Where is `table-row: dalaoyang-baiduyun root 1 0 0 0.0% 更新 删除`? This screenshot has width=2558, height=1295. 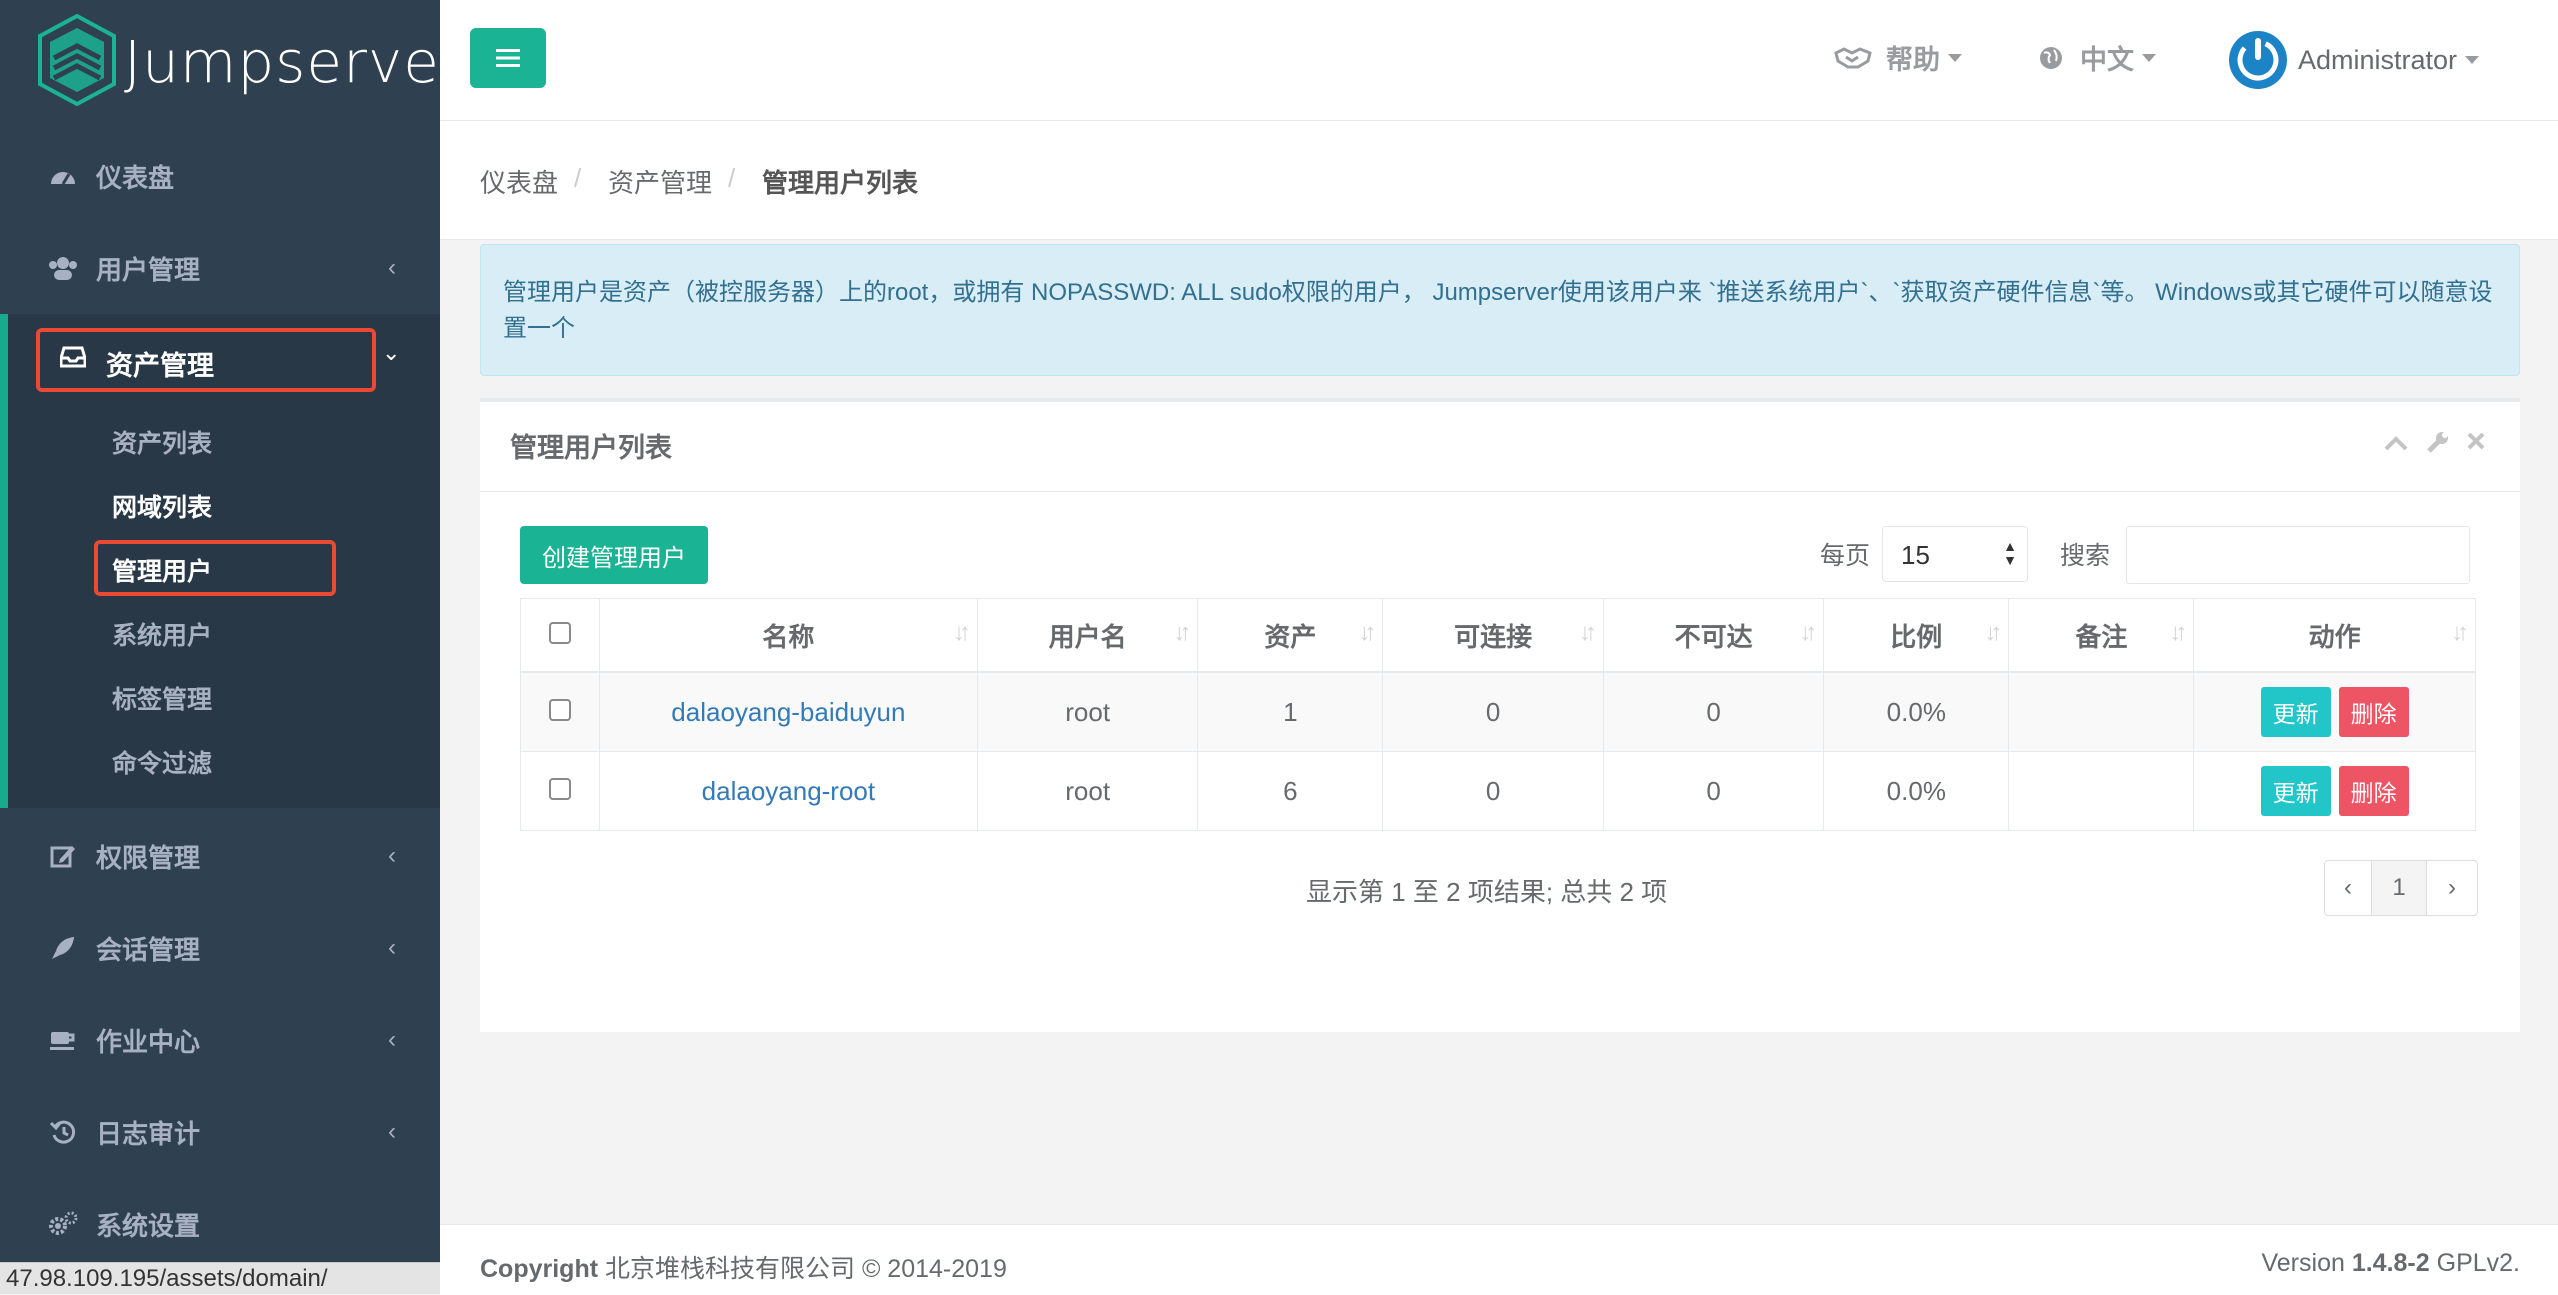
table-row: dalaoyang-baiduyun root 1 0 0 0.0% 更新 删除 is located at coordinates (1498, 711).